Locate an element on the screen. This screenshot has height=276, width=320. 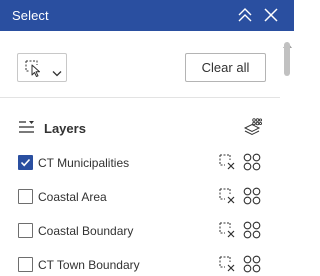
layers-heading: Layers is located at coordinates (65, 128).